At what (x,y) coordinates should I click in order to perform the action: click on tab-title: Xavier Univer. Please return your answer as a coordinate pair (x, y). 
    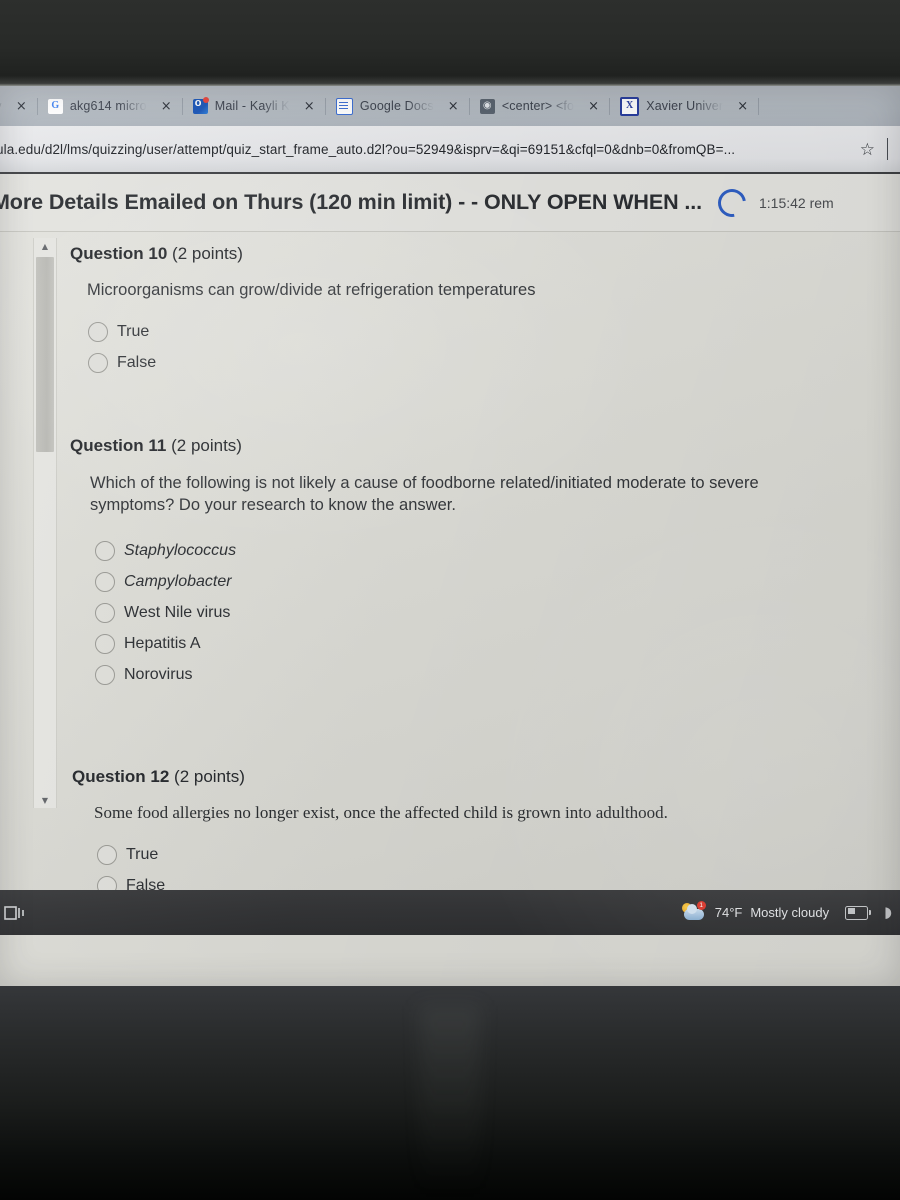
    Looking at the image, I should click on (685, 106).